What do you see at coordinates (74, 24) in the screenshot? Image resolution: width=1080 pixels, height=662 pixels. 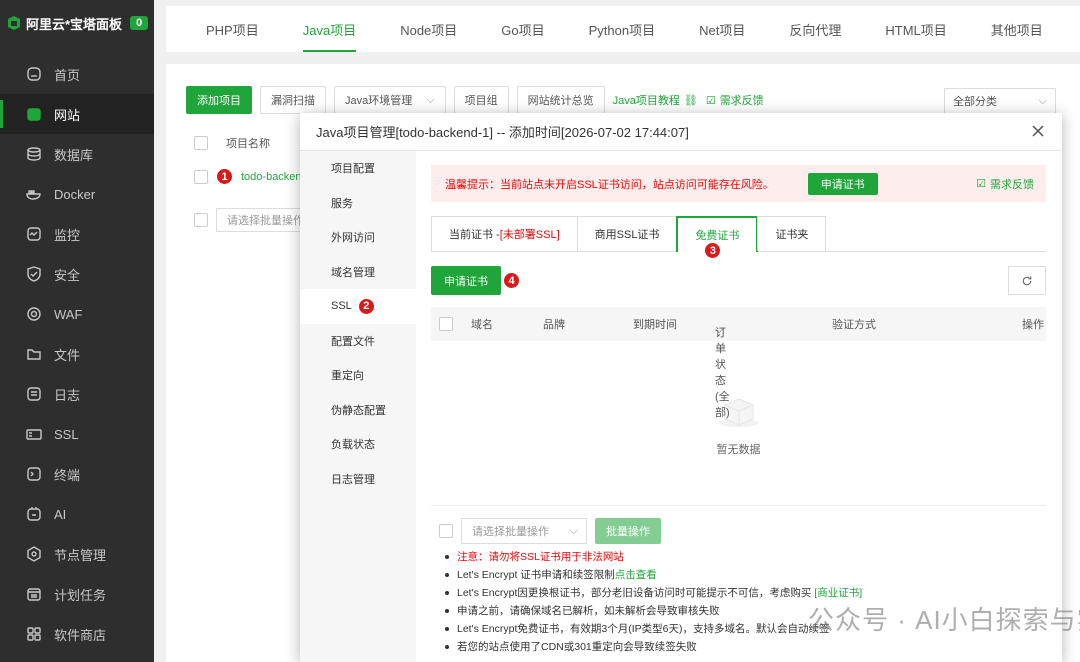 I see `brand-title: 阿里云*宝塔面板` at bounding box center [74, 24].